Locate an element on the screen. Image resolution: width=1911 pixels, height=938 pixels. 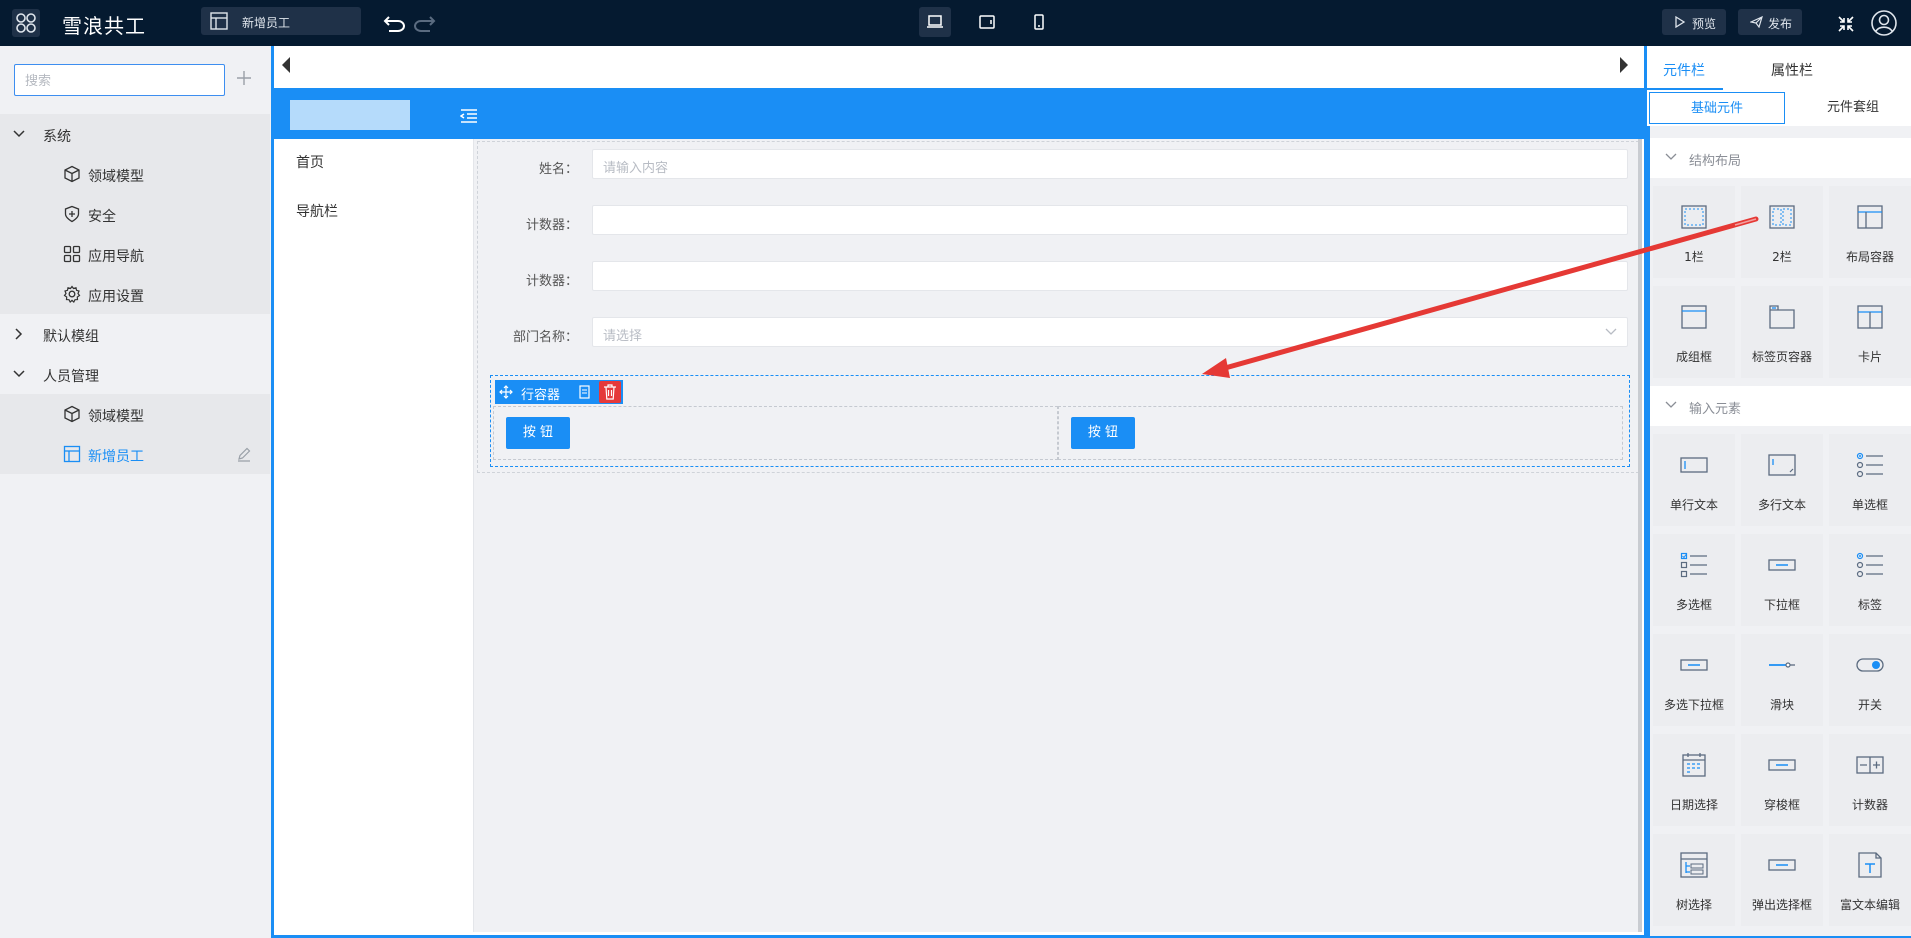
section-layout: 结构布局 is located at coordinates (1779, 158).